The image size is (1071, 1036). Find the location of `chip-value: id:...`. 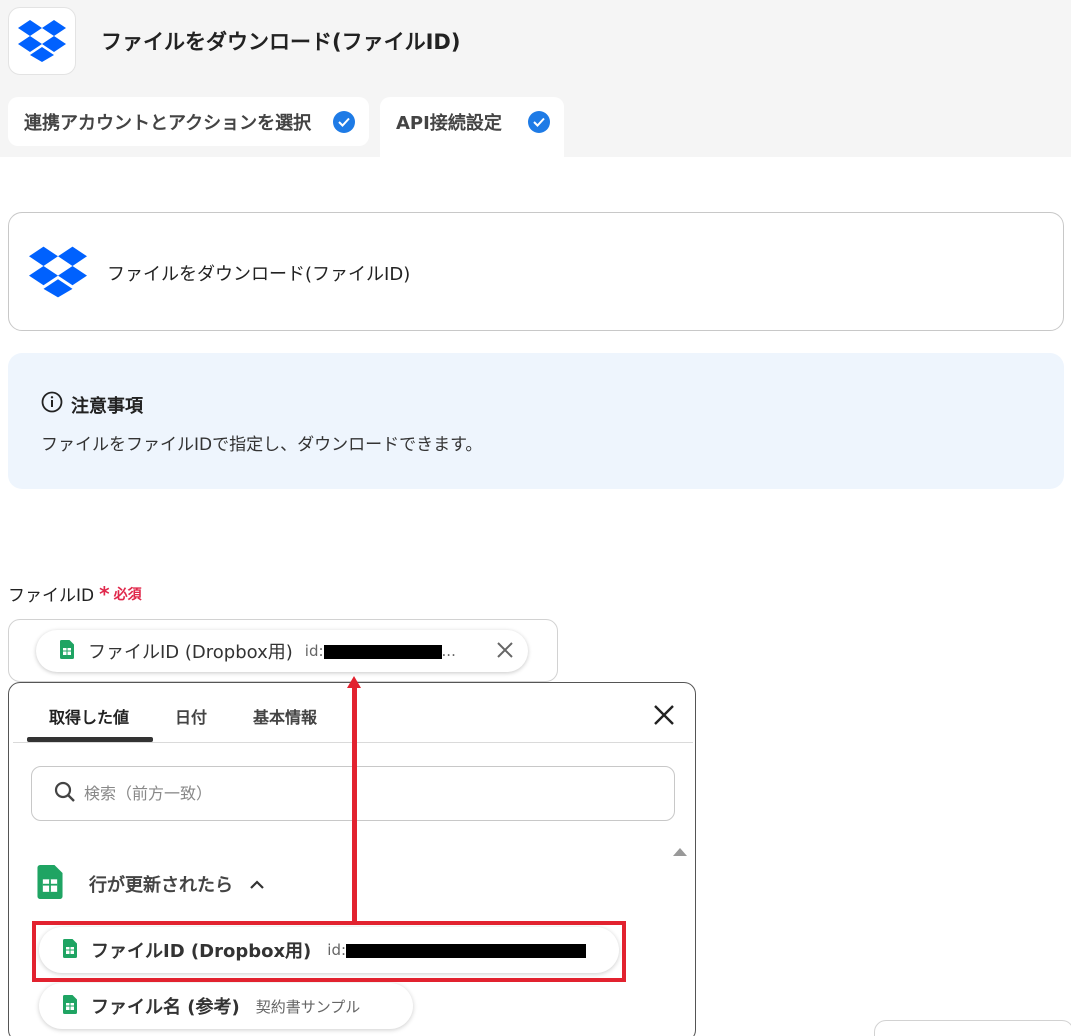

chip-value: id:... is located at coordinates (380, 651).